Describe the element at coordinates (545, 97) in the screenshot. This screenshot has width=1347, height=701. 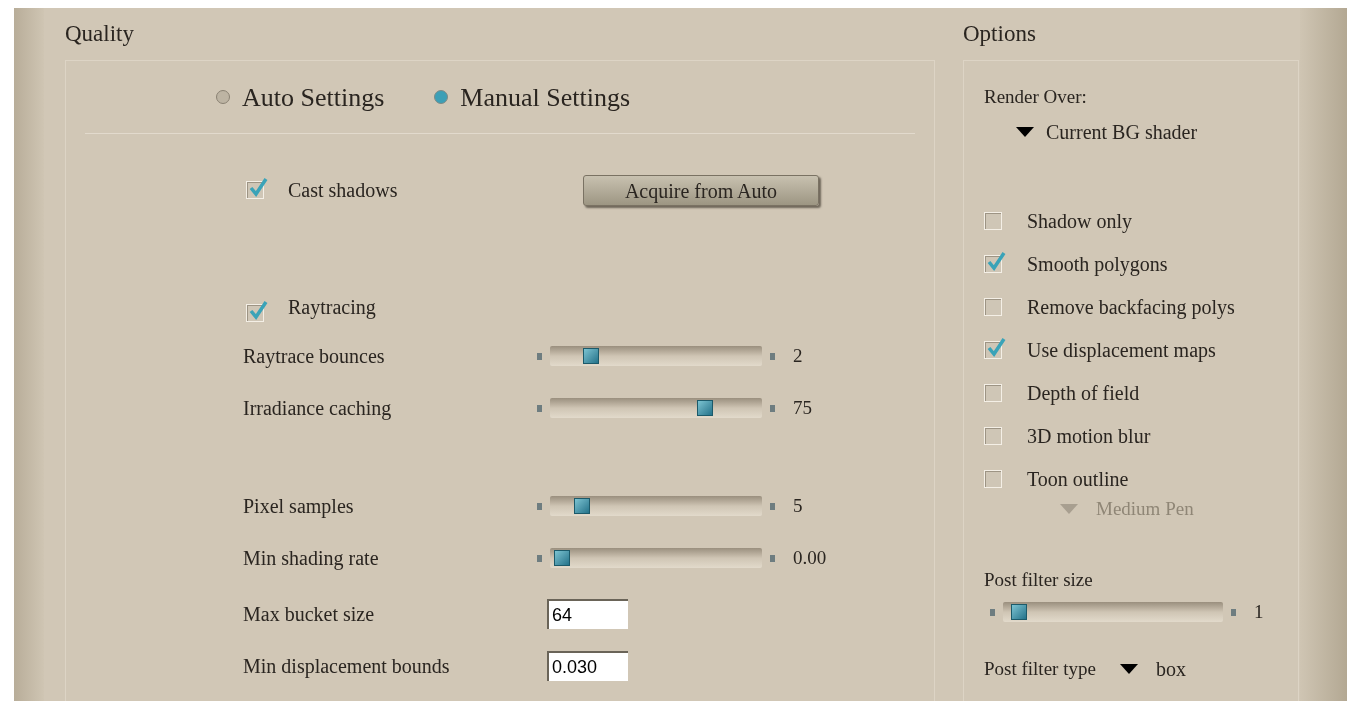
I see `radio-label: Manual Settings` at that location.